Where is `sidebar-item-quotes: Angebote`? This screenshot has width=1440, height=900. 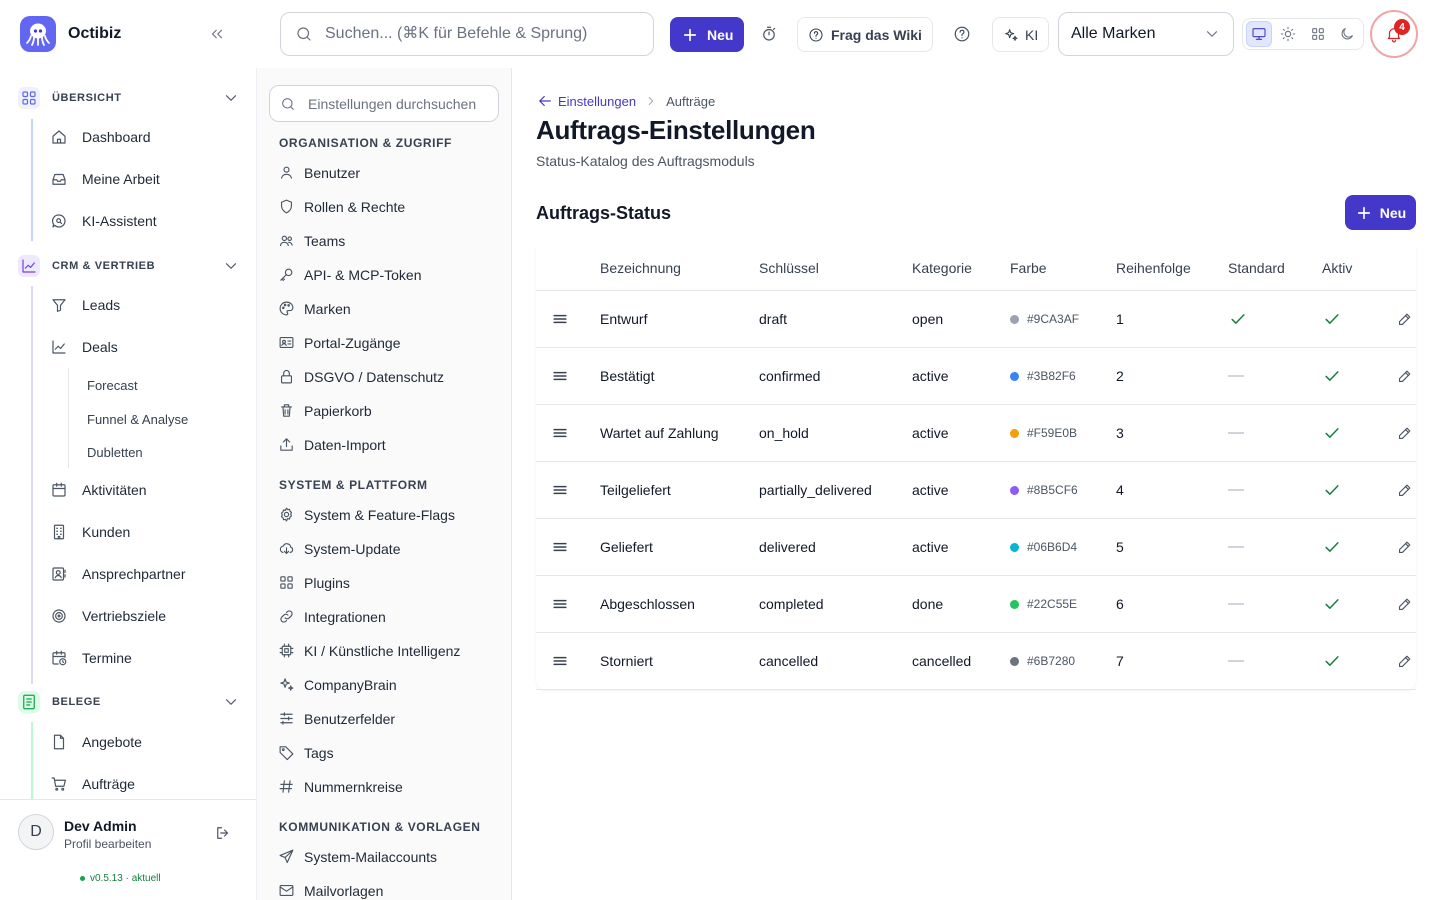 sidebar-item-quotes: Angebote is located at coordinates (96, 742).